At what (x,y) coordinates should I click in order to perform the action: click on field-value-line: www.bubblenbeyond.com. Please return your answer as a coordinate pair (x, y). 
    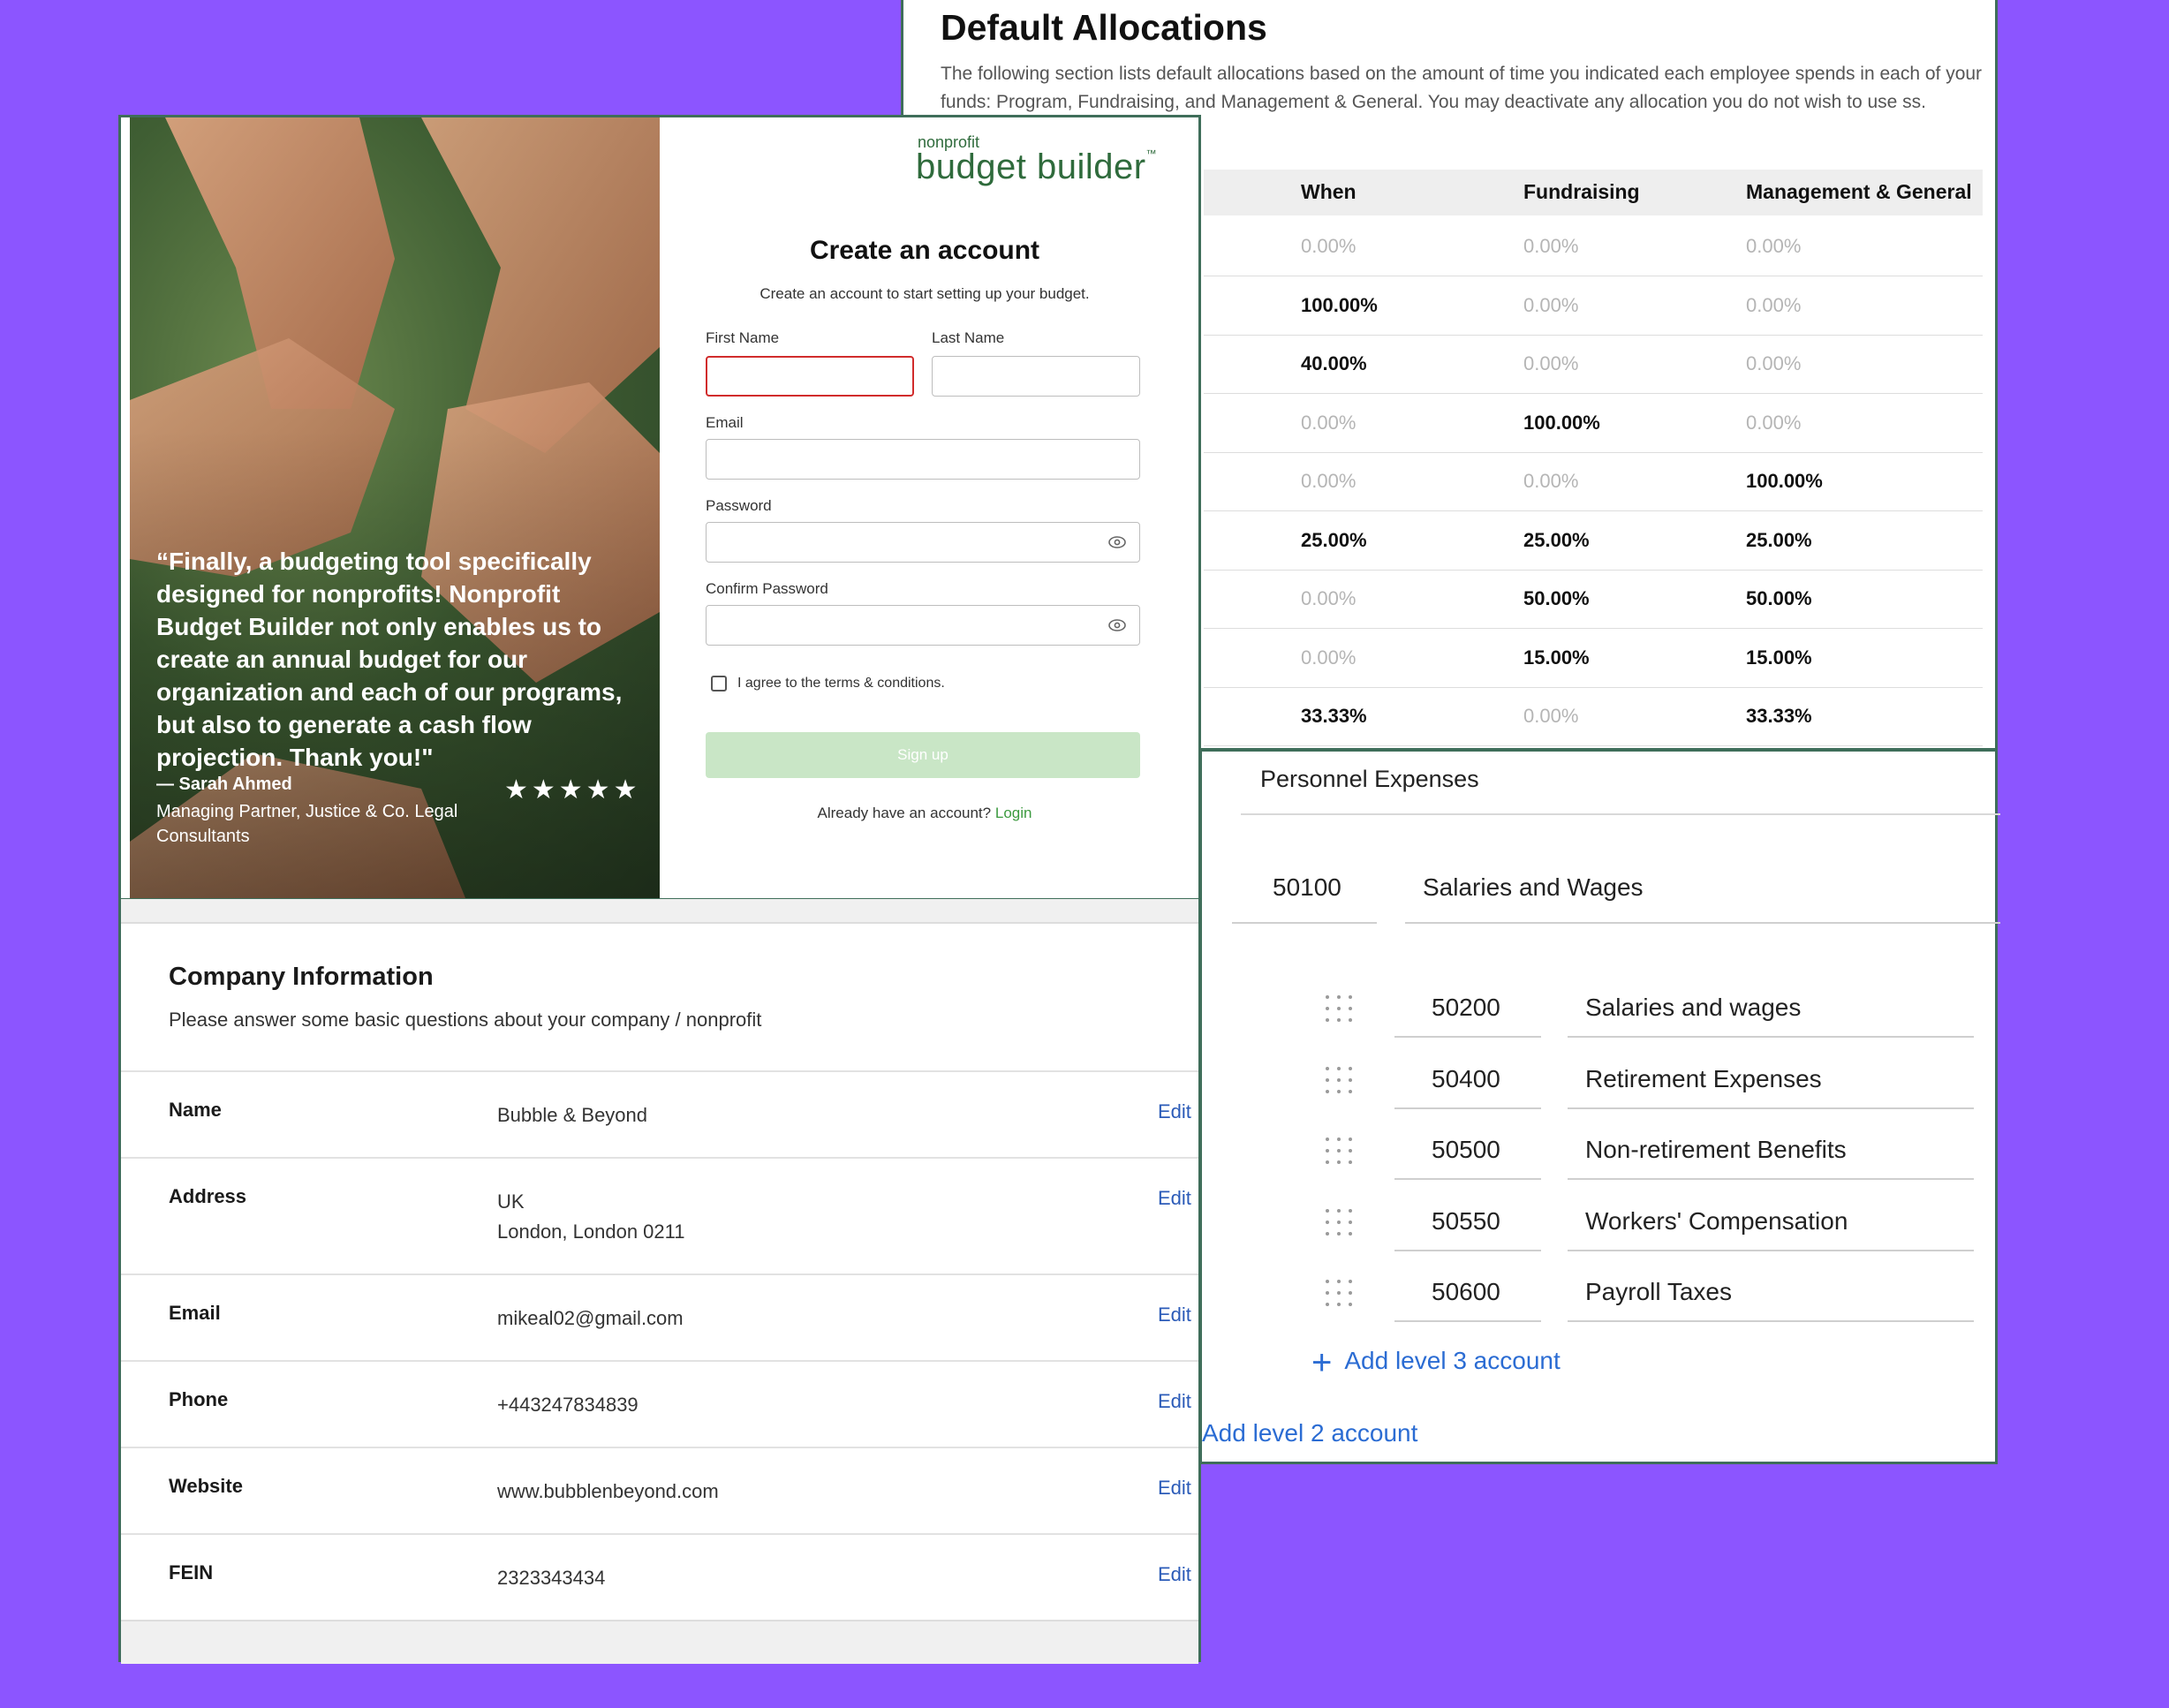
    Looking at the image, I should click on (608, 1491).